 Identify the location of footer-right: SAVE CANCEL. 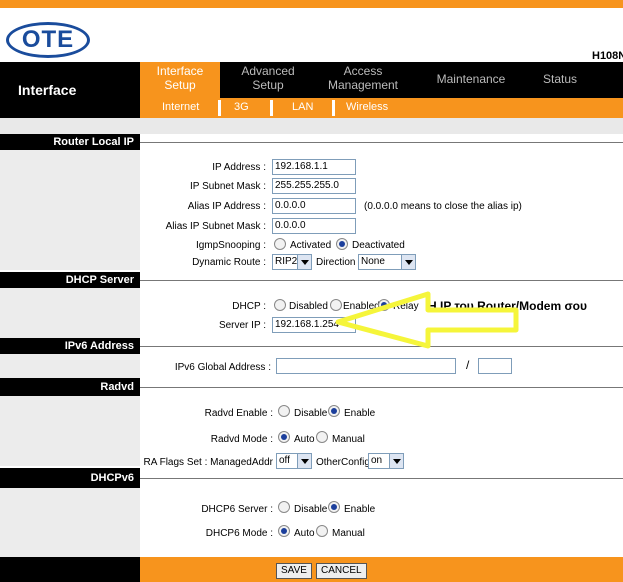
(381, 569).